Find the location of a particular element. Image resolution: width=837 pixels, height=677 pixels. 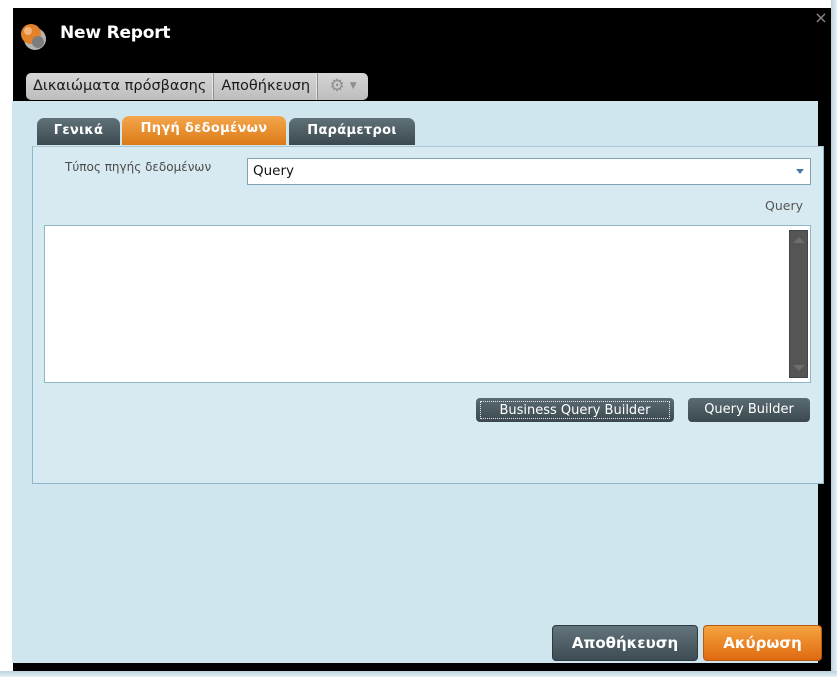

tab-parameters: Παράμετροι is located at coordinates (352, 131).